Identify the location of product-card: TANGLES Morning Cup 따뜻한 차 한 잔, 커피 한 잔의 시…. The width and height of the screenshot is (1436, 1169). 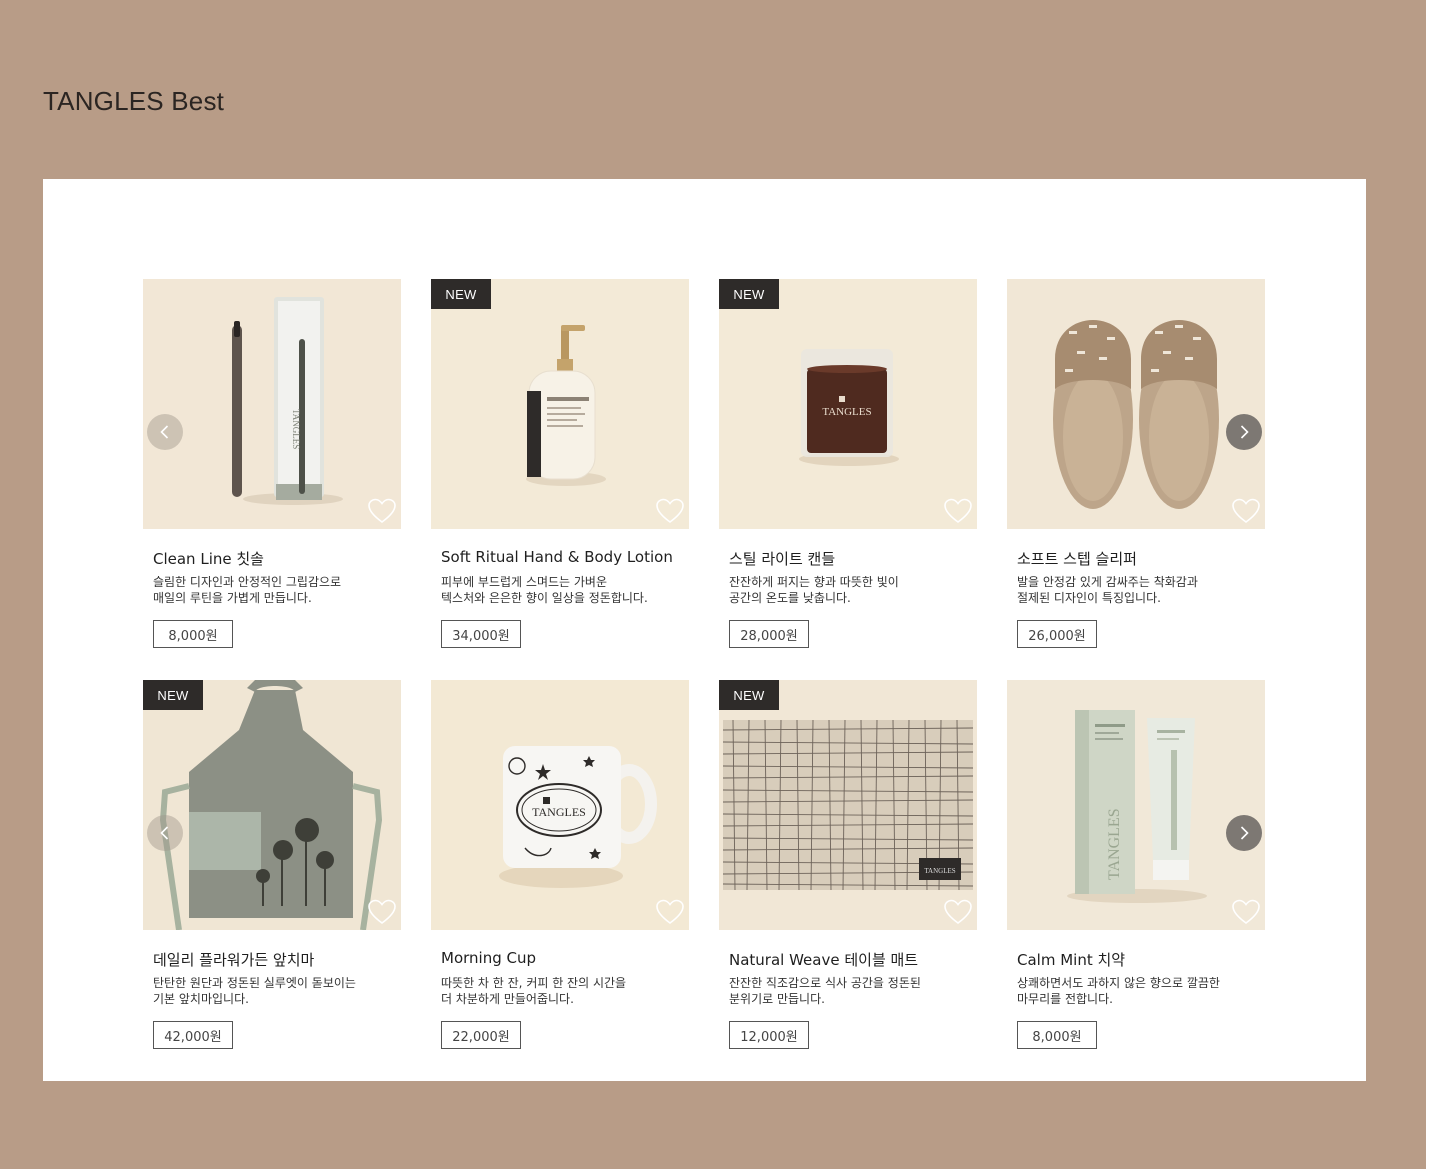
(560, 866).